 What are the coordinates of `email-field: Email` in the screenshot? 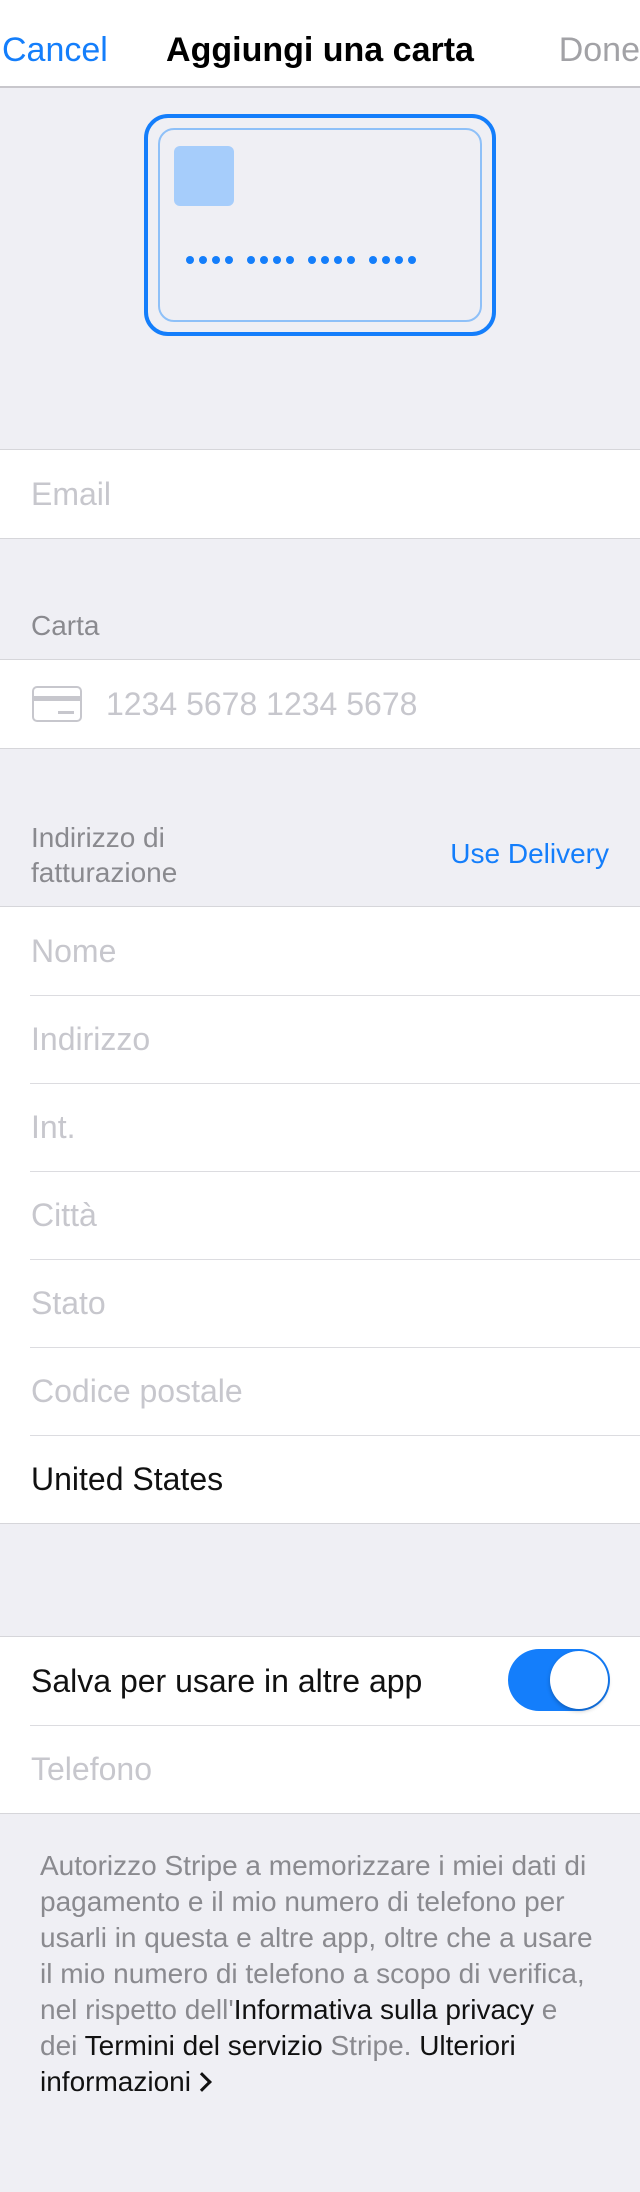 It's located at (71, 494).